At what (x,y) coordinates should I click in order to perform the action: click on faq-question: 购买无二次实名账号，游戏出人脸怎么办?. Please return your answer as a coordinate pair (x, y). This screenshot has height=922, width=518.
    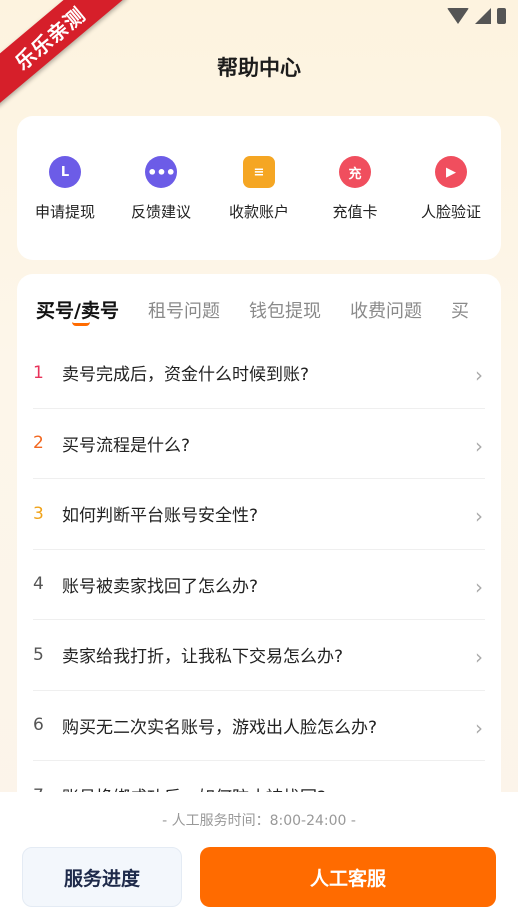
    Looking at the image, I should click on (220, 727).